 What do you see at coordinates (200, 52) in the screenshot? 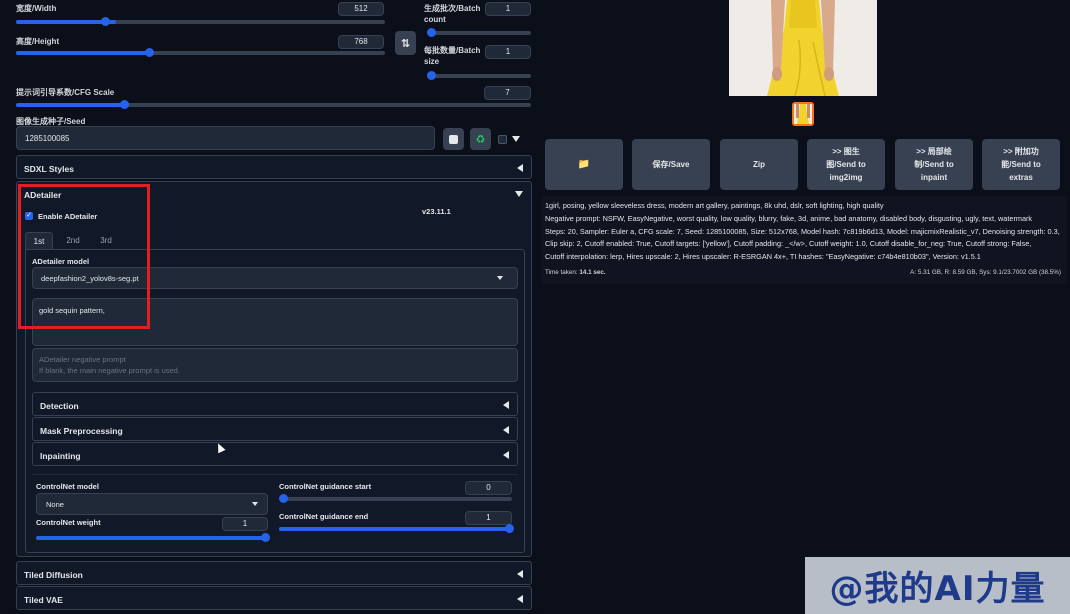
I see `height-slider` at bounding box center [200, 52].